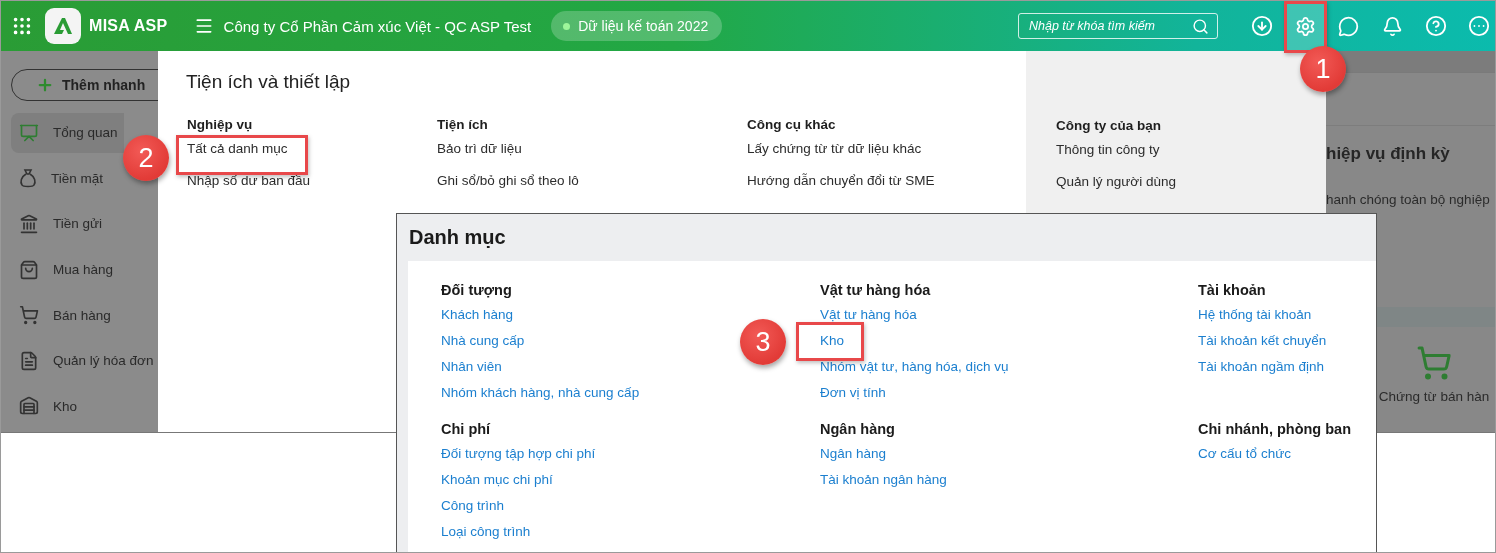 The height and width of the screenshot is (553, 1496). What do you see at coordinates (29, 132) in the screenshot?
I see `monitor-chart-icon` at bounding box center [29, 132].